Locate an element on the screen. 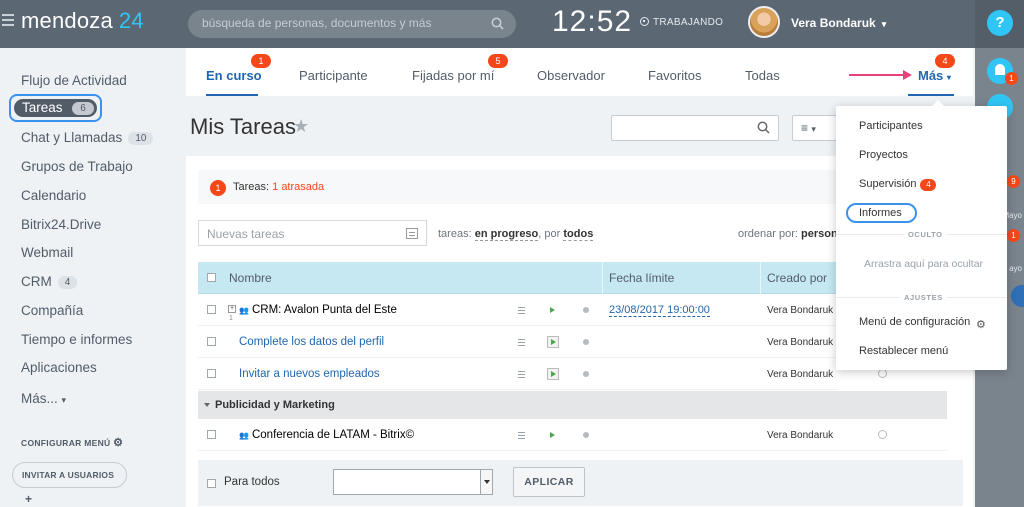 The width and height of the screenshot is (1024, 507). task-name: Complete los datos del perfil is located at coordinates (311, 342).